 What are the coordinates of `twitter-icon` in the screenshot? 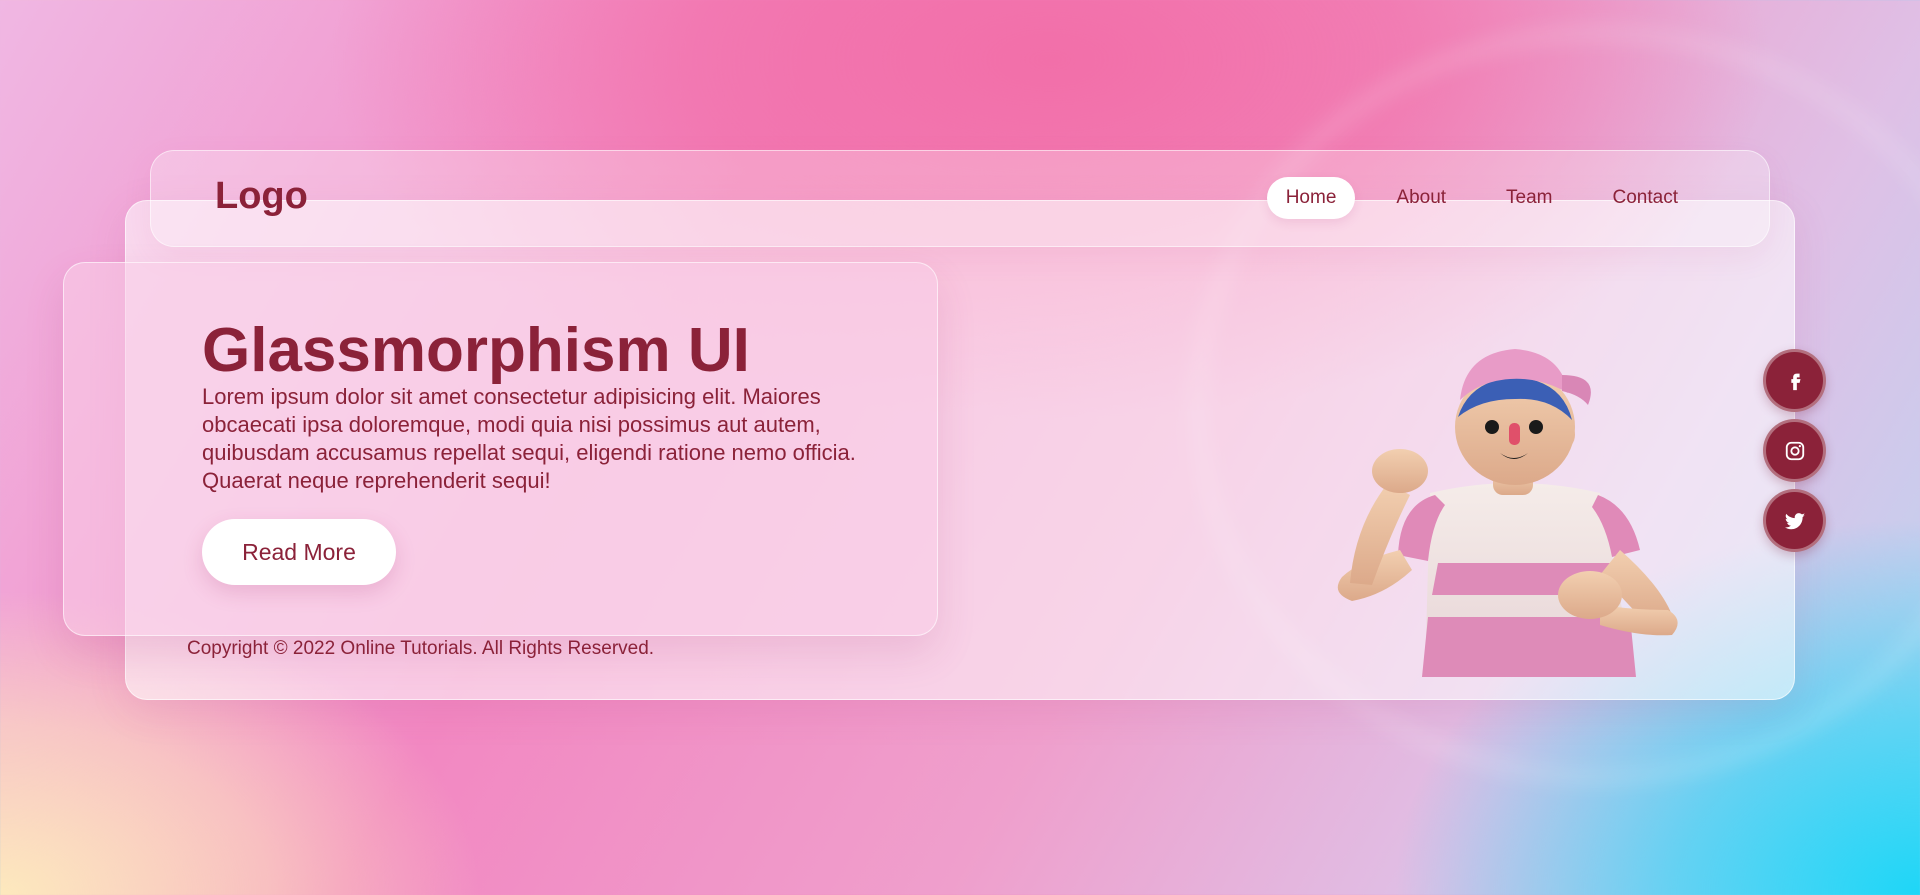 It's located at (1794, 520).